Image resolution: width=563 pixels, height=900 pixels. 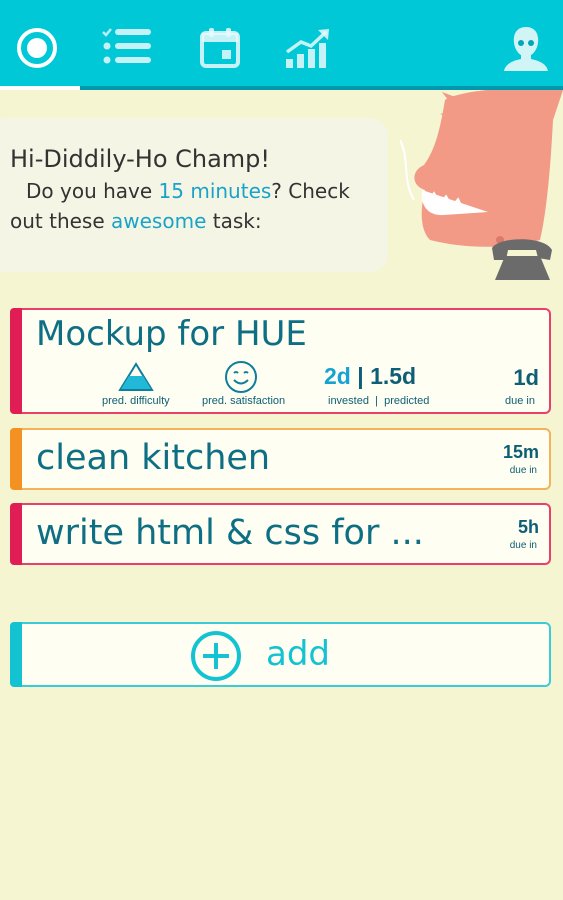 I want to click on task-card-clean-kitchen: clean kitchen 15m due in, so click(x=280, y=459).